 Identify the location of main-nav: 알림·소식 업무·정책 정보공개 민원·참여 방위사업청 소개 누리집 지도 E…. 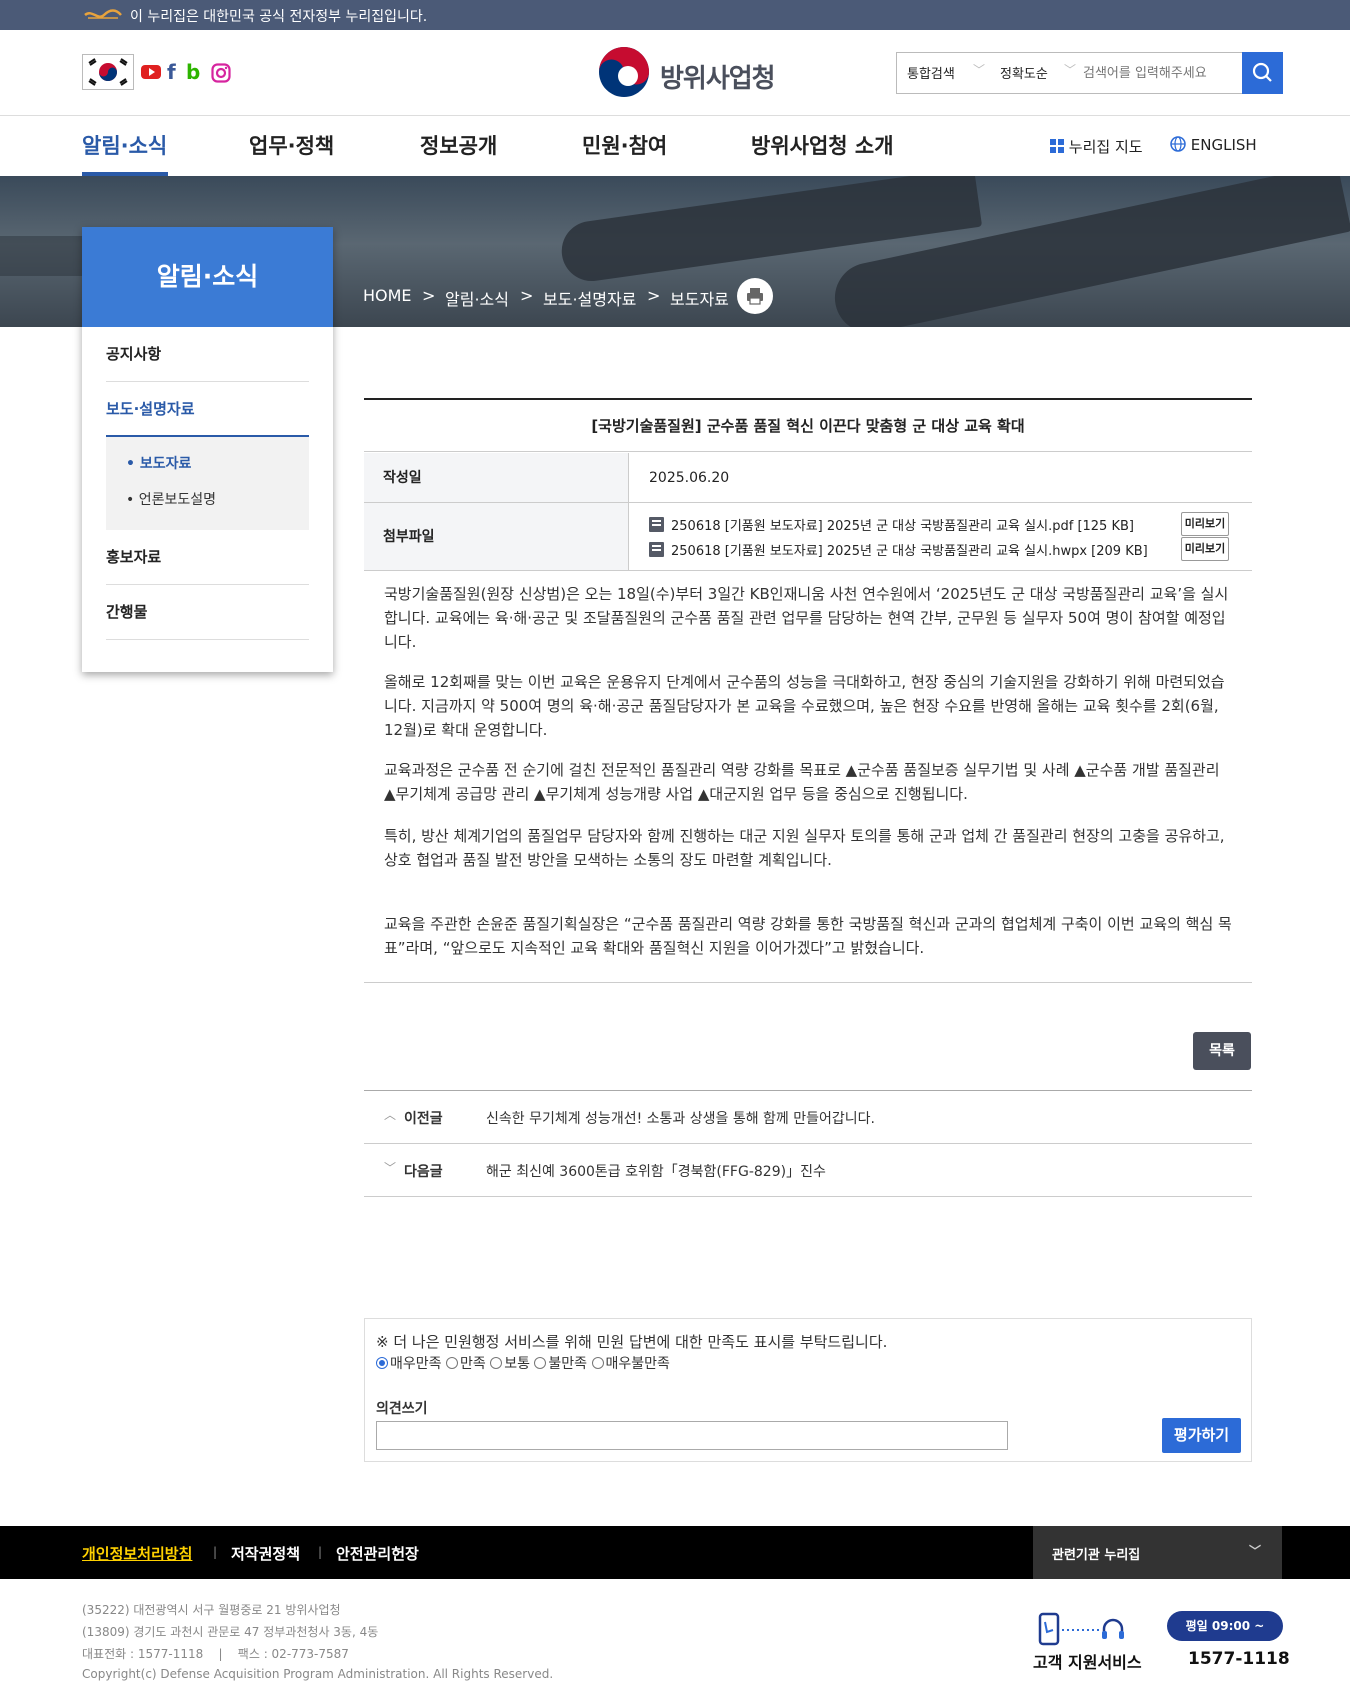
(675, 146).